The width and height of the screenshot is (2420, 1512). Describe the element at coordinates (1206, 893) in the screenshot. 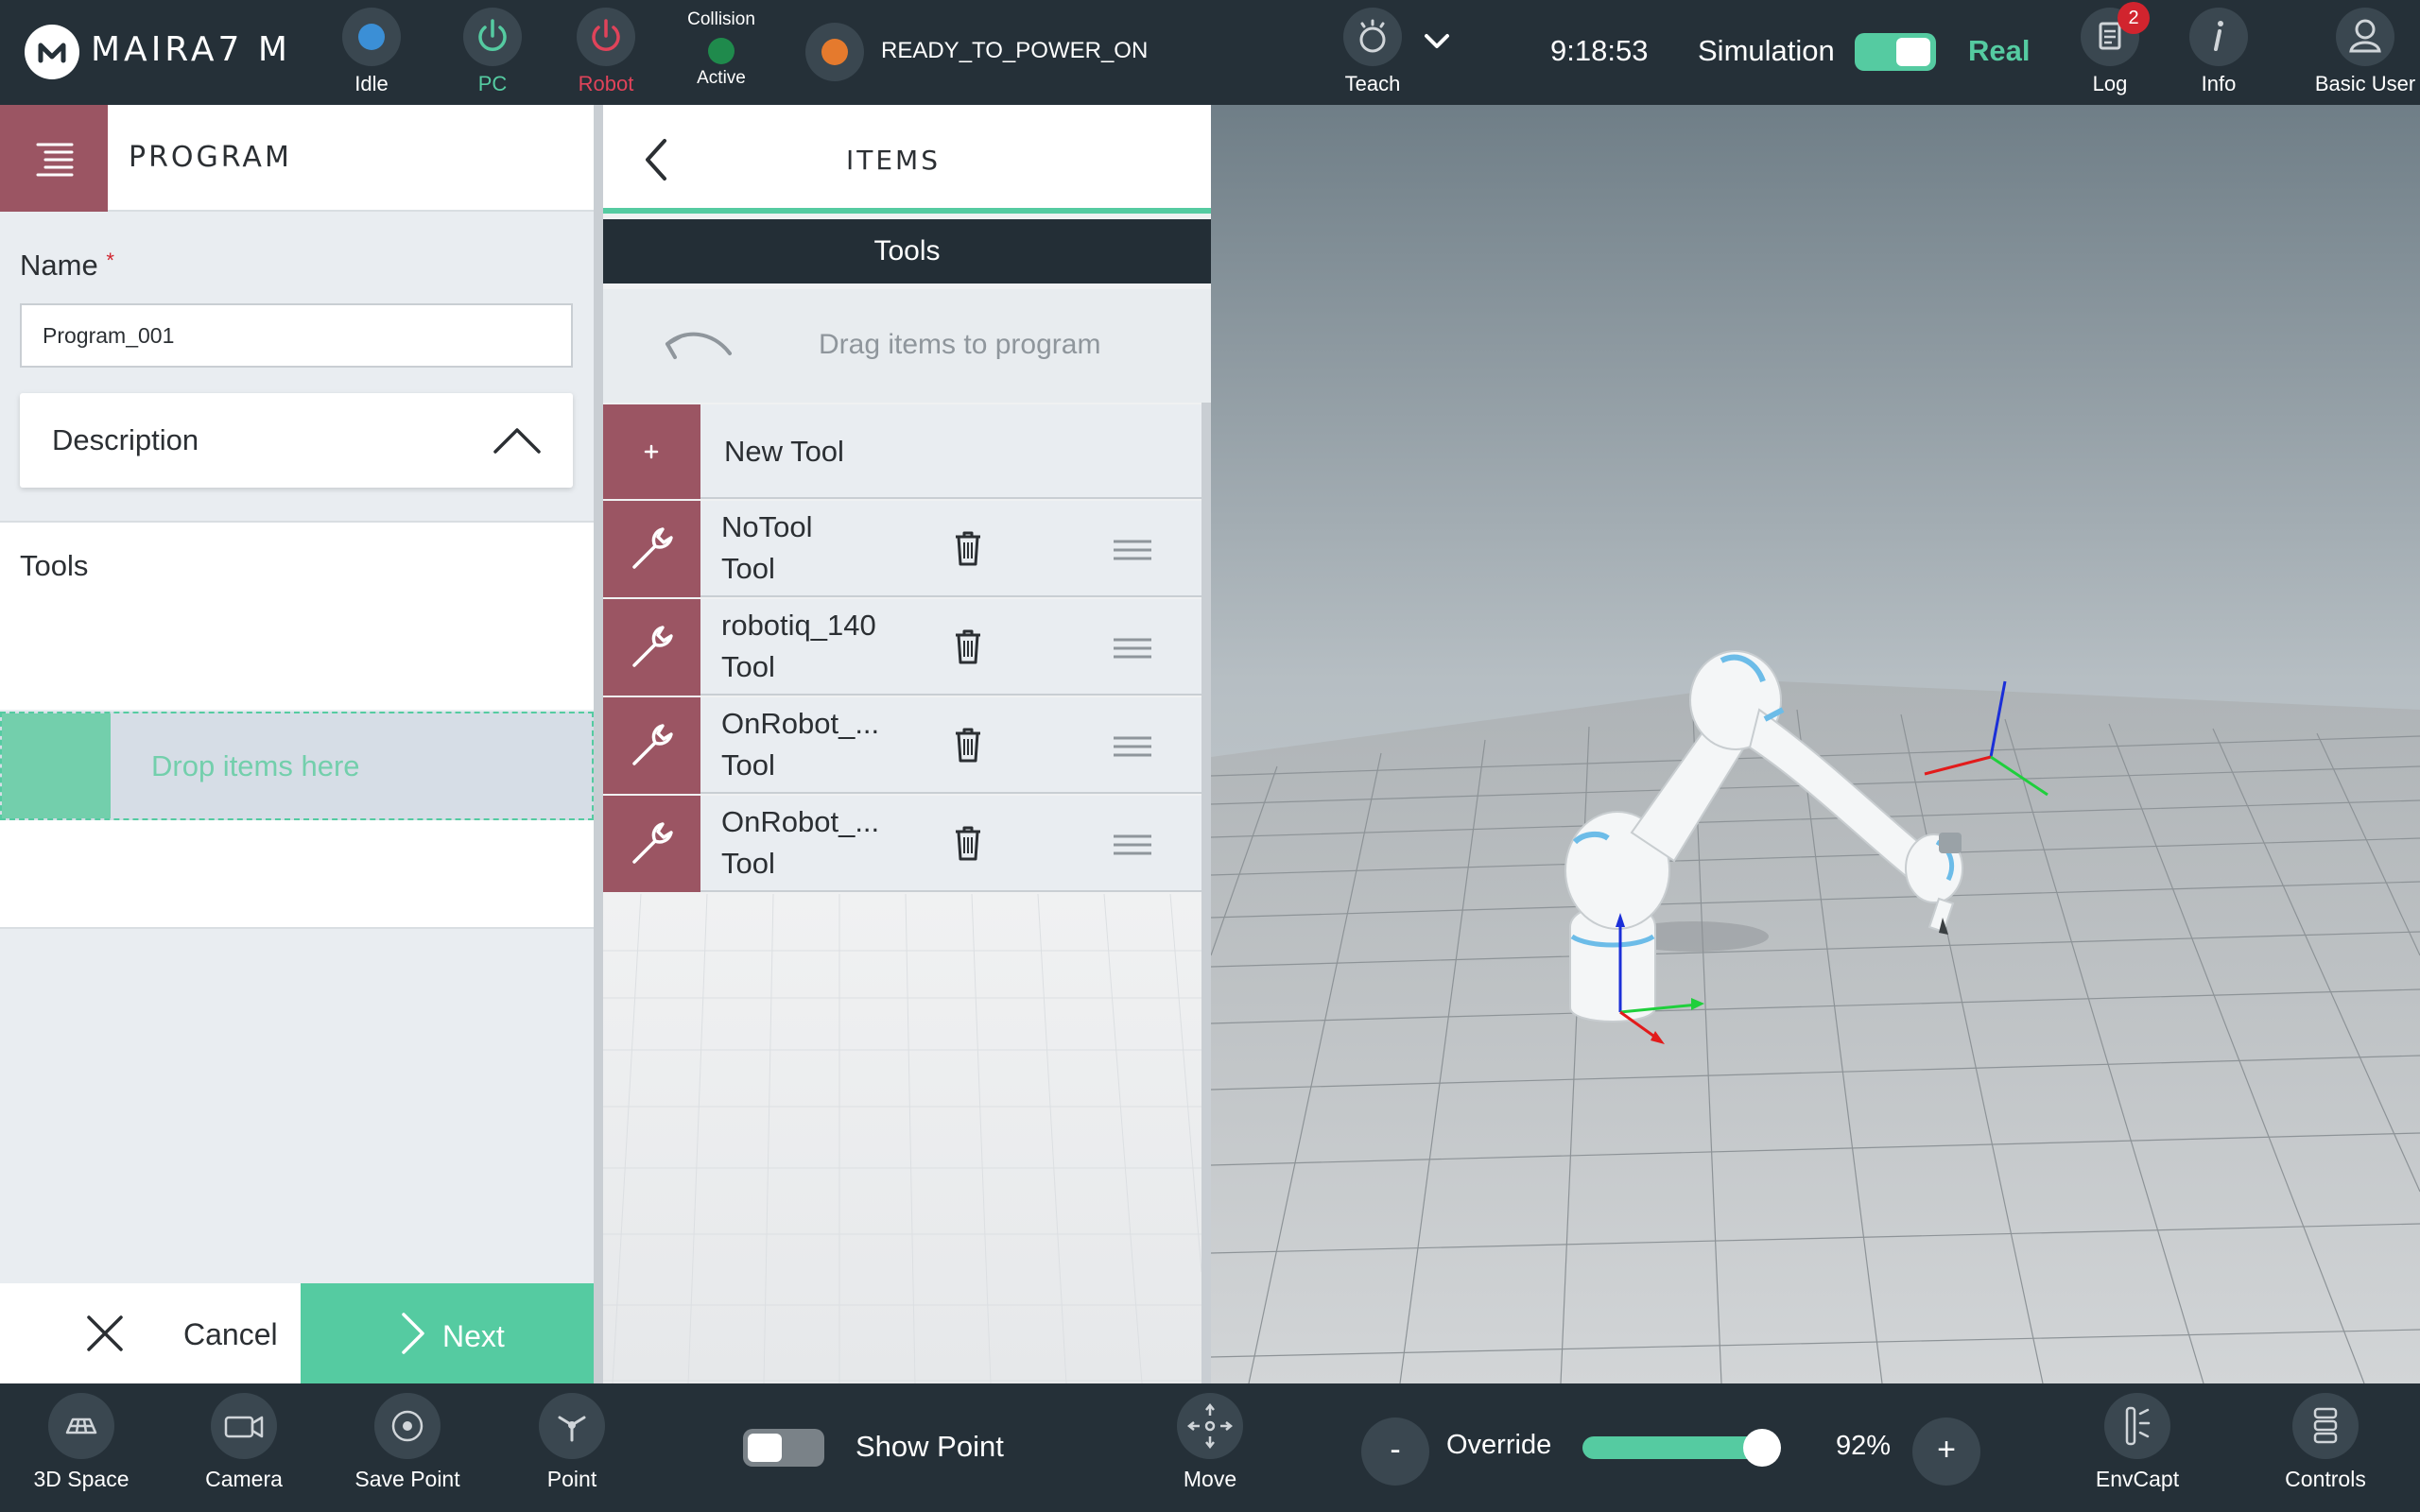

I see `items-scrollbar` at that location.